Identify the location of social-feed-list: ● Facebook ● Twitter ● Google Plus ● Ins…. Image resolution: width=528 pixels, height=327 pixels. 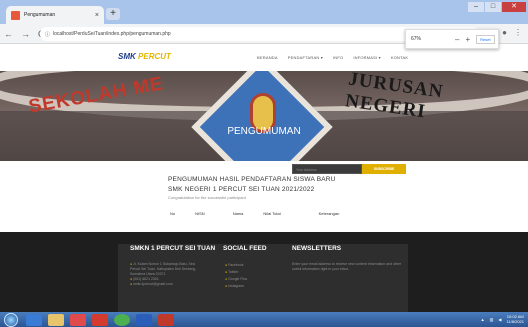
(236, 276).